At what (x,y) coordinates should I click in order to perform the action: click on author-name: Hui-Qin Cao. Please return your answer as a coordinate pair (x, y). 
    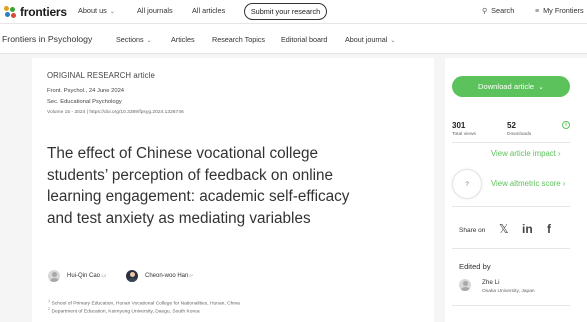
    Looking at the image, I should click on (84, 276).